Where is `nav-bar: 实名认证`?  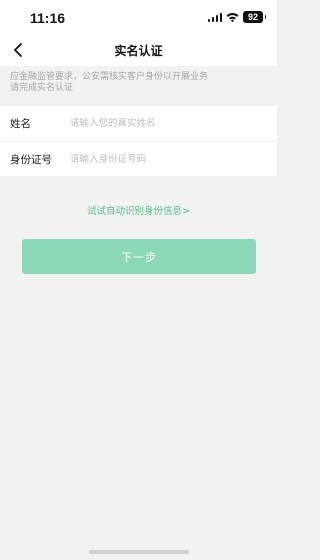 nav-bar: 实名认证 is located at coordinates (138, 50).